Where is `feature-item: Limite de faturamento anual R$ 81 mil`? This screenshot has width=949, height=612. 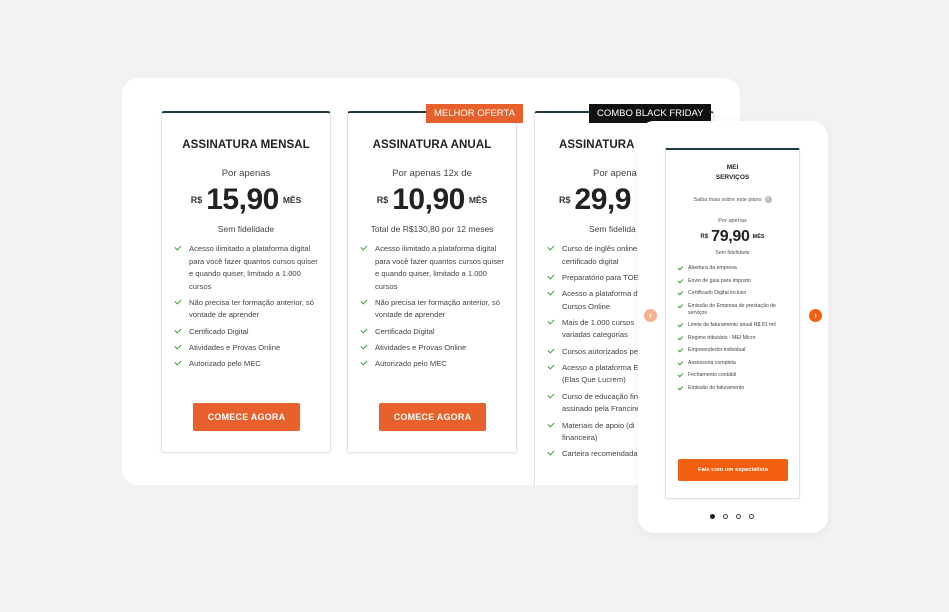
feature-item: Limite de faturamento anual R$ 81 mil is located at coordinates (735, 325).